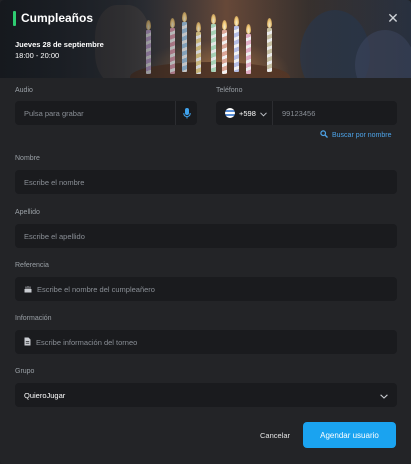  I want to click on phone-input: 99123456, so click(294, 113).